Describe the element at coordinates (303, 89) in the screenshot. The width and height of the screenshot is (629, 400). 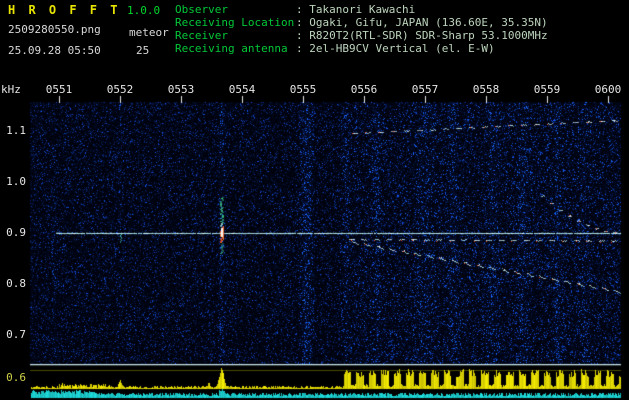
I see `time-label-0555: 0555` at that location.